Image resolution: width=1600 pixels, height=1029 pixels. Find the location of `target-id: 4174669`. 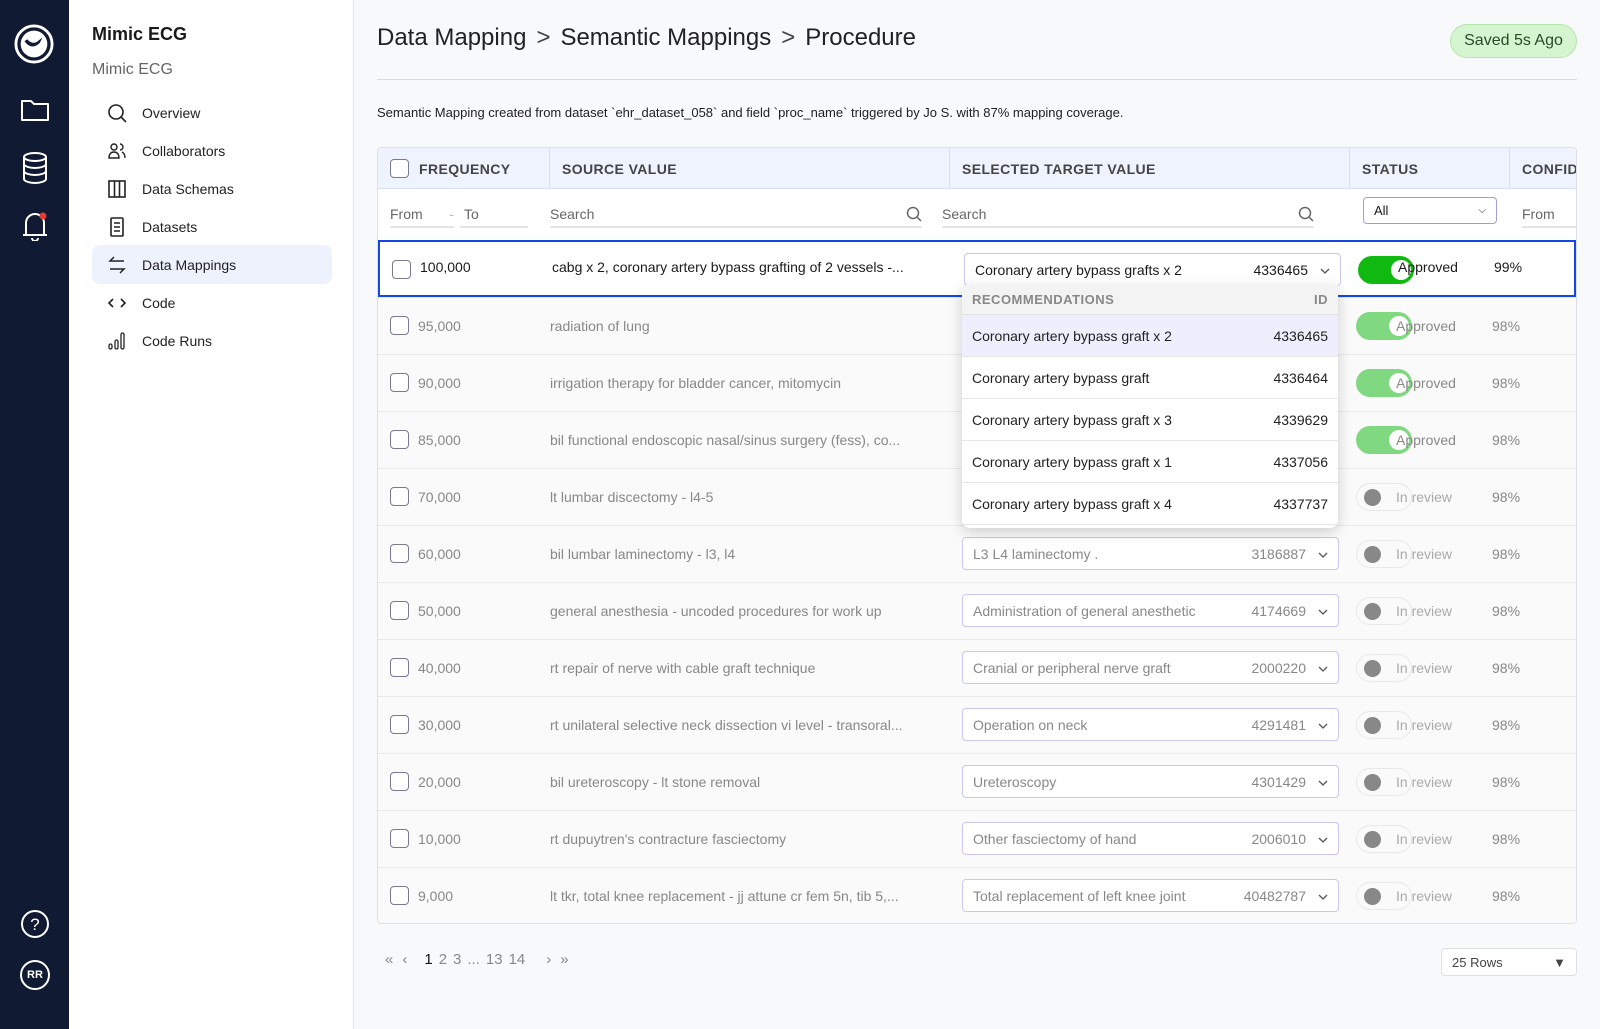

target-id: 4174669 is located at coordinates (1278, 610).